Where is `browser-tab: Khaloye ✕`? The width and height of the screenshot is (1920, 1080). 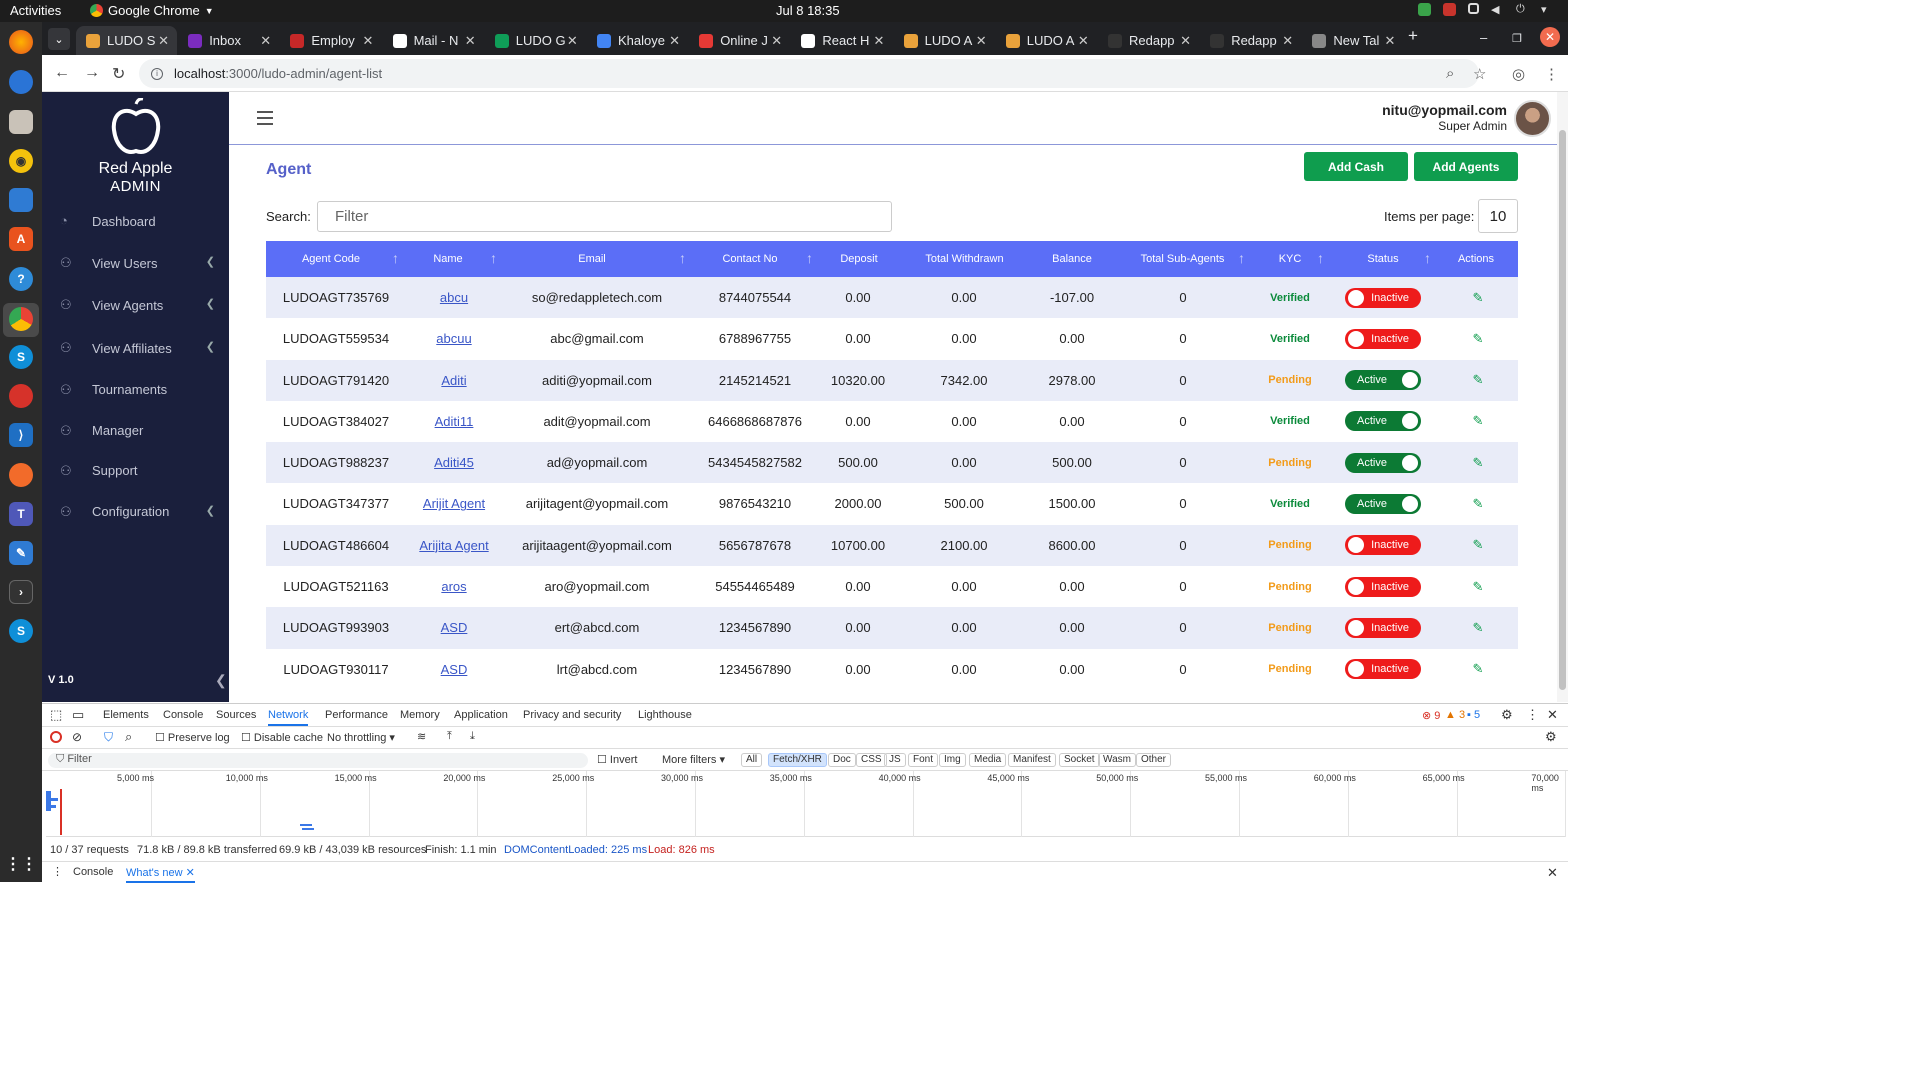
browser-tab: Khaloye ✕ is located at coordinates (637, 40).